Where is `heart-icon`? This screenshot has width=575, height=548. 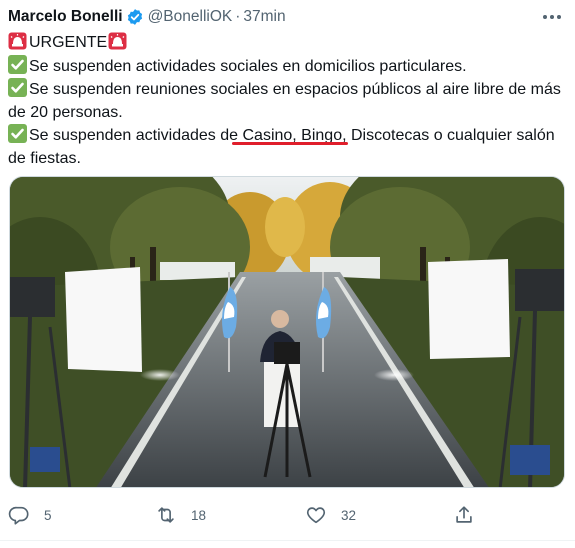
heart-icon is located at coordinates (316, 515).